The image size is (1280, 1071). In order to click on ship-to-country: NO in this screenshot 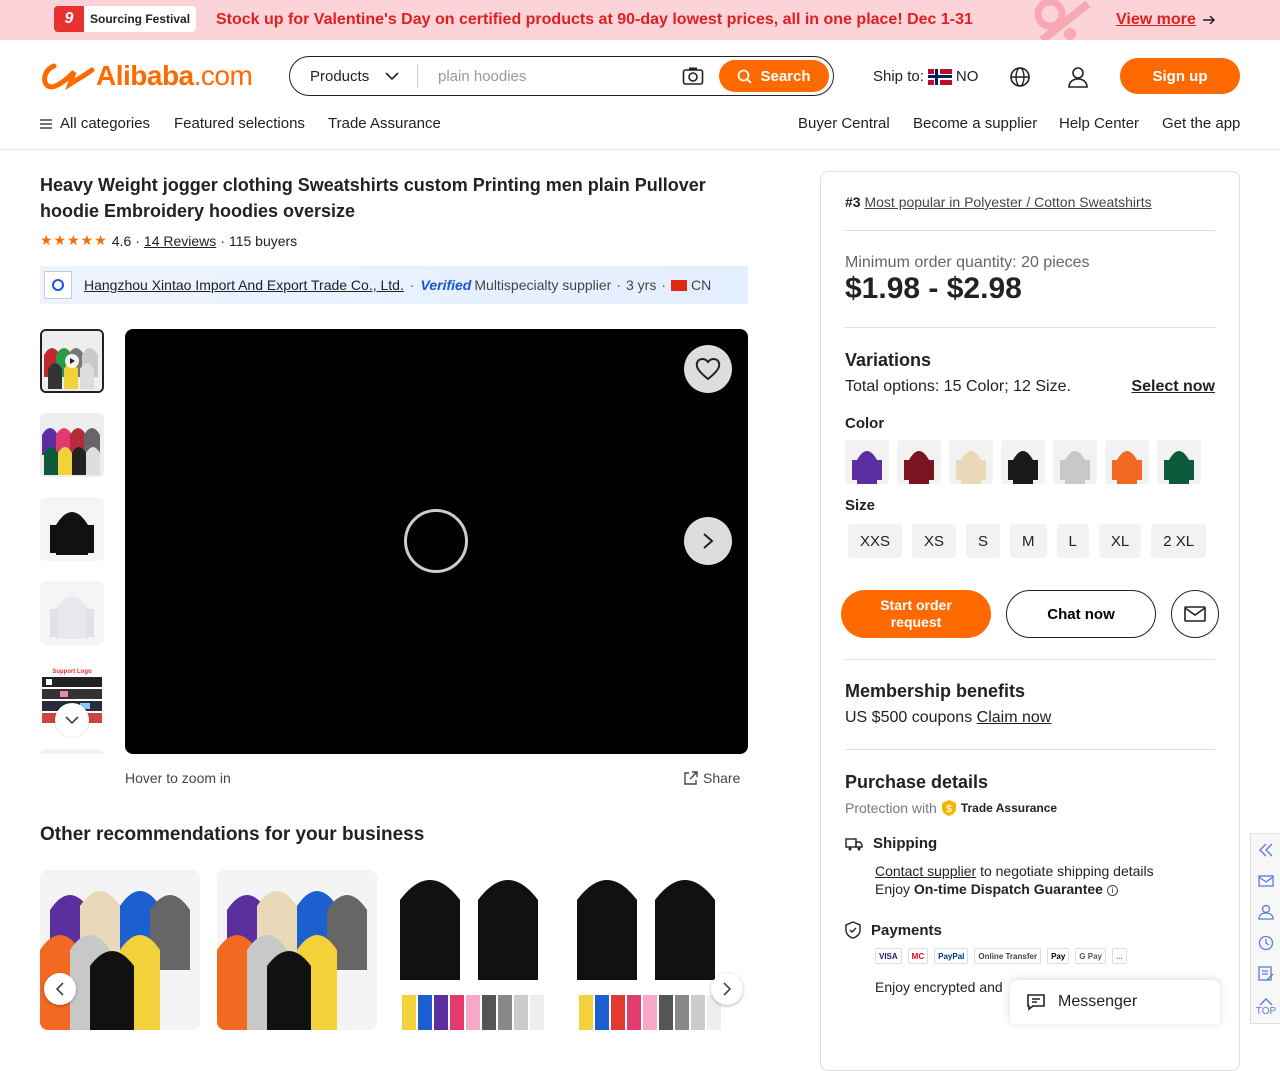, I will do `click(967, 76)`.